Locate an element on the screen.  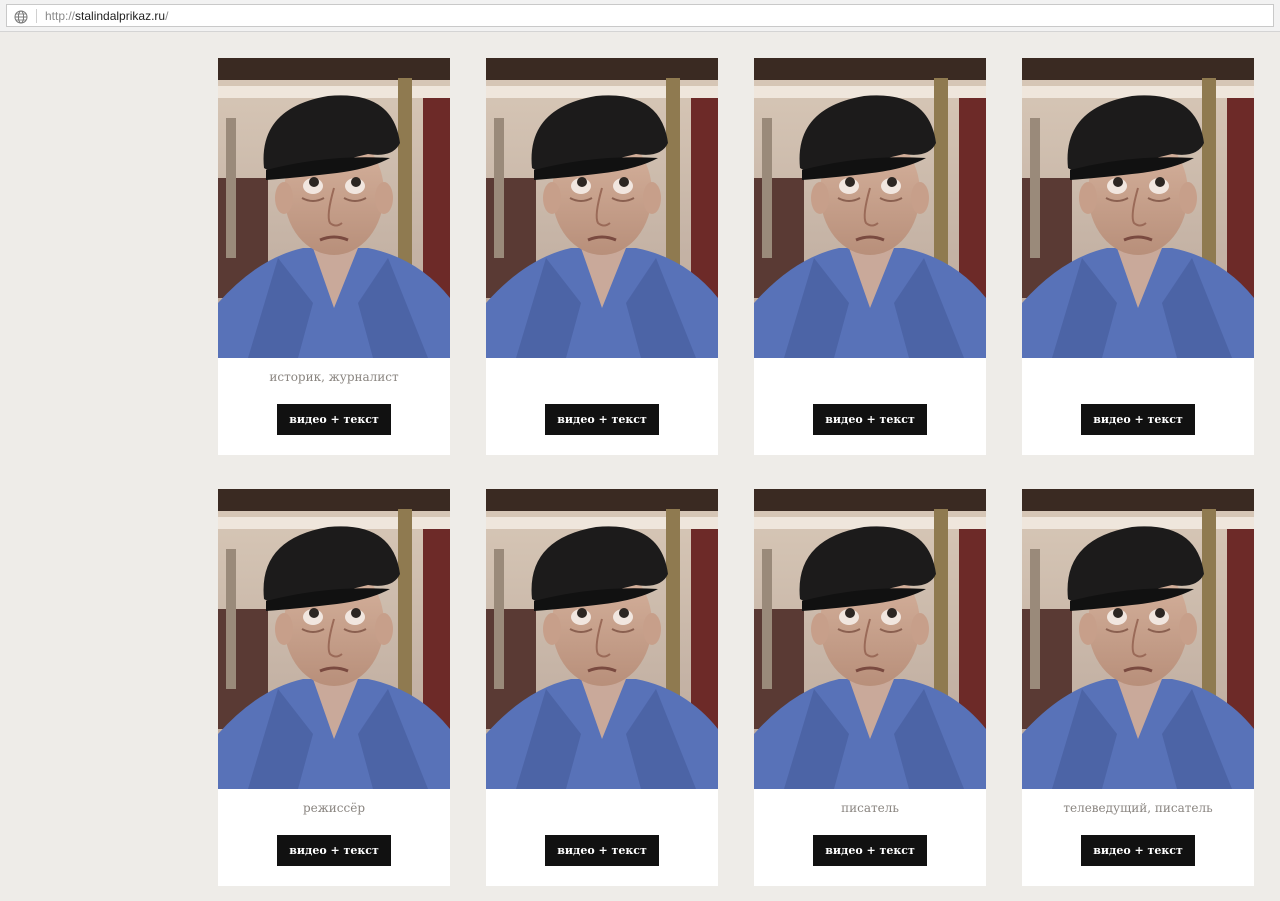
person-card: писатель видео + текст is located at coordinates (870, 687).